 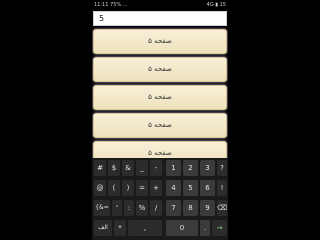 What do you see at coordinates (160, 18) in the screenshot?
I see `search-input: 5` at bounding box center [160, 18].